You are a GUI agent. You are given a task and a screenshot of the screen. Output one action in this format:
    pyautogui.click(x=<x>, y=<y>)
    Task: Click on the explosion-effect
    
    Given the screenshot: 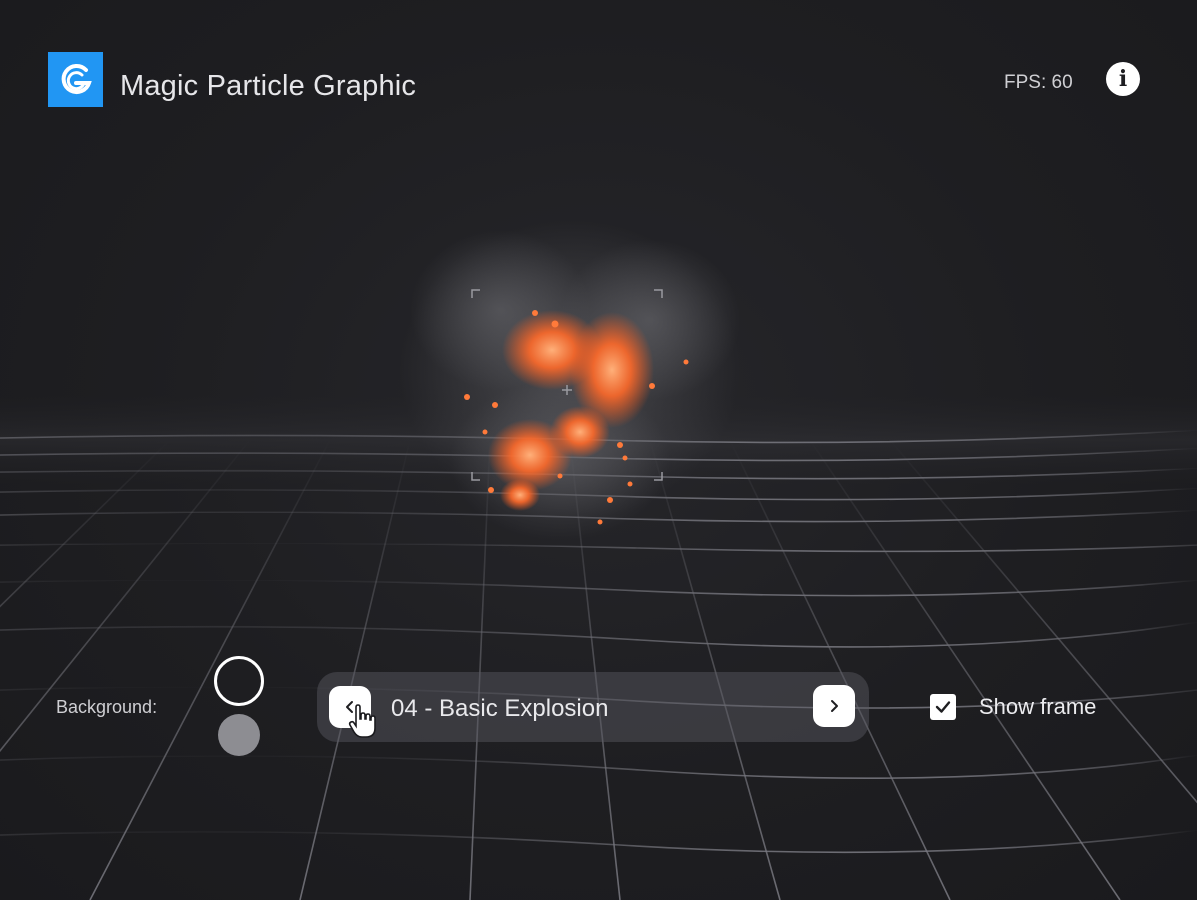 What is the action you would take?
    pyautogui.click(x=570, y=380)
    